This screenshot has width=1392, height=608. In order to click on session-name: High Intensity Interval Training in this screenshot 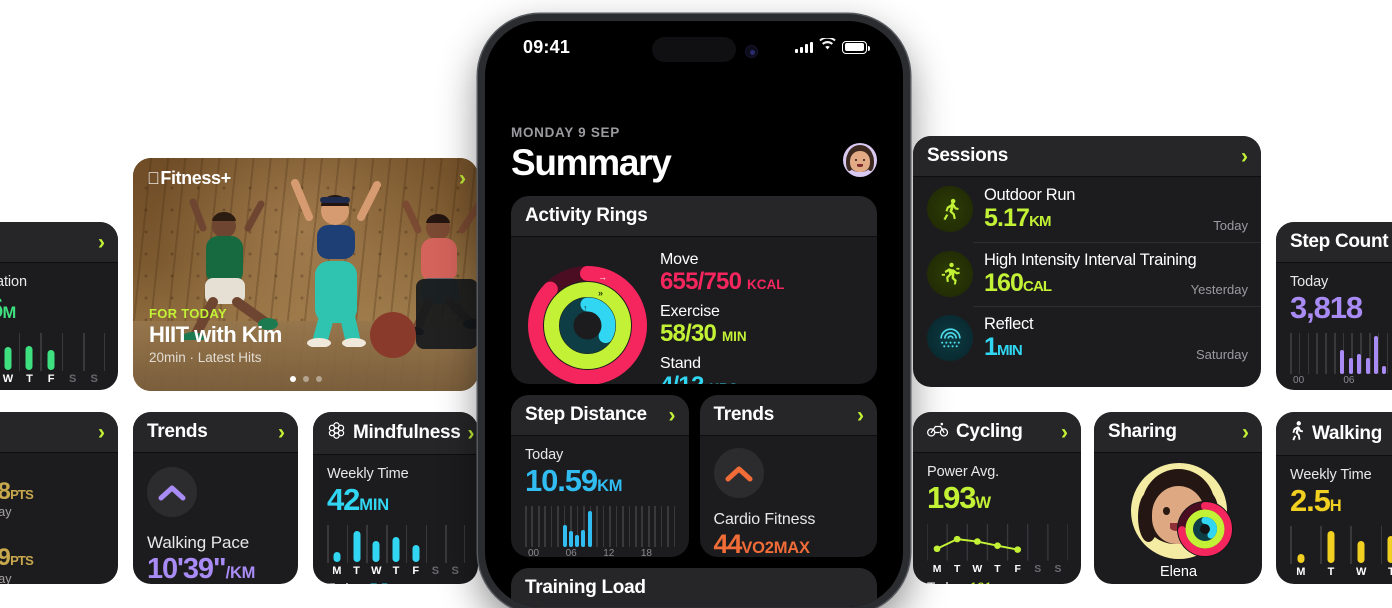, I will do `click(1090, 259)`.